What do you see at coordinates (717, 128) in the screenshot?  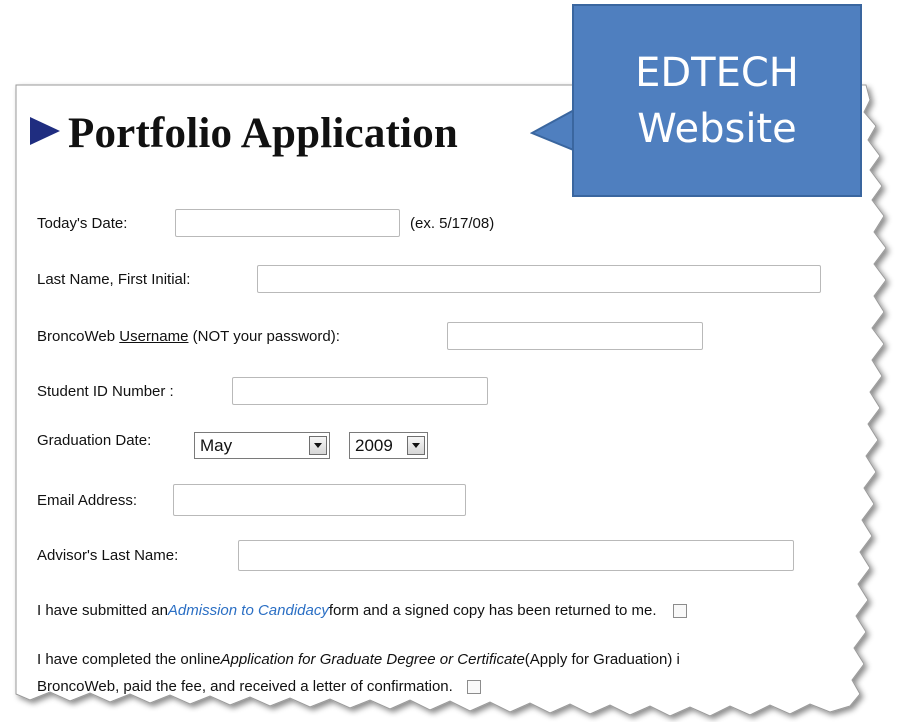 I see `callout-line2: Website` at bounding box center [717, 128].